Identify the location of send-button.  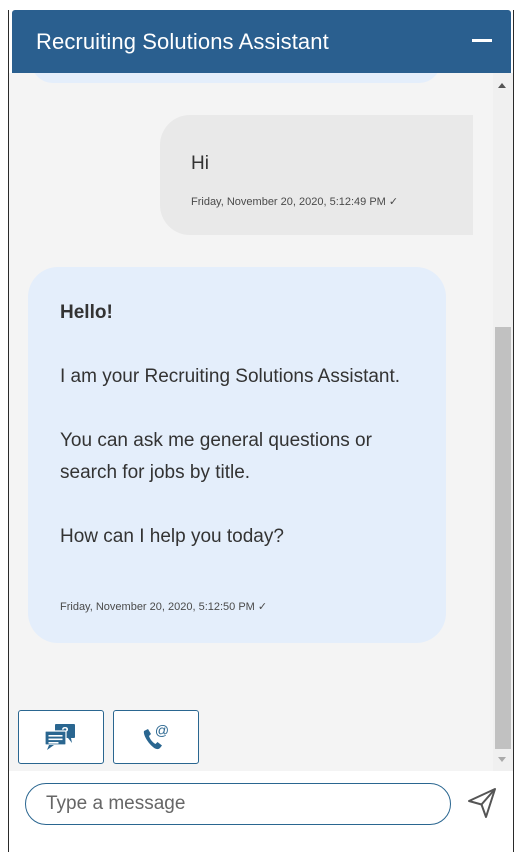
(482, 803).